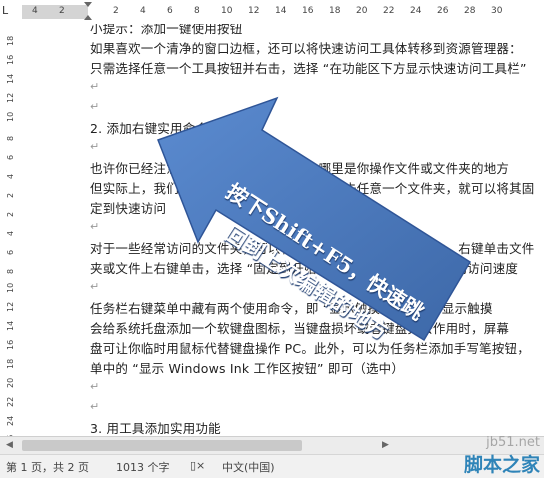 The image size is (544, 478). What do you see at coordinates (149, 127) in the screenshot?
I see `section-heading: 2. 添加右键实用命令` at bounding box center [149, 127].